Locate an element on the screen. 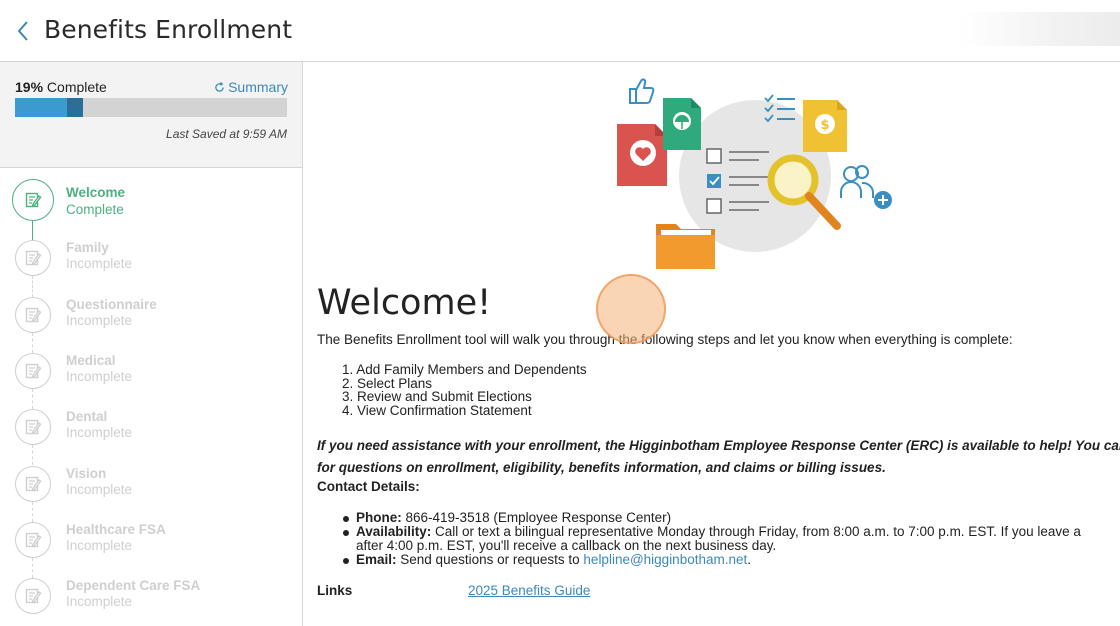 This screenshot has width=1120, height=626. folder-icon is located at coordinates (685, 246).